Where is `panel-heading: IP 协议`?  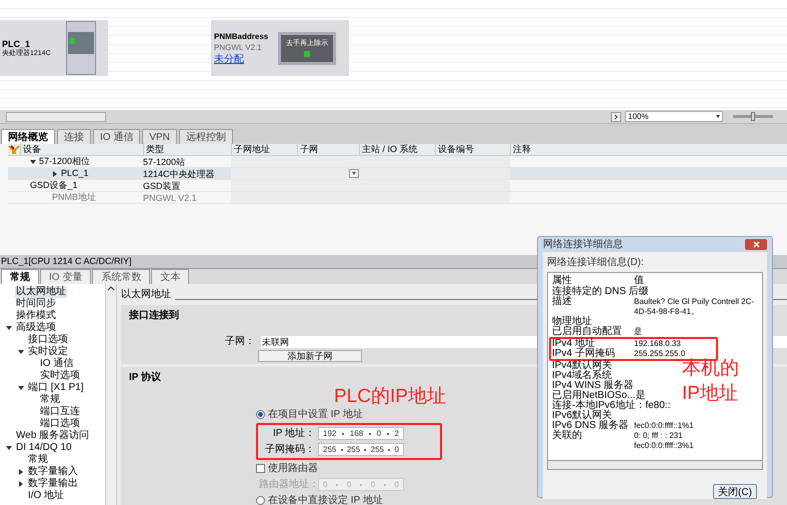
panel-heading: IP 协议 is located at coordinates (145, 377).